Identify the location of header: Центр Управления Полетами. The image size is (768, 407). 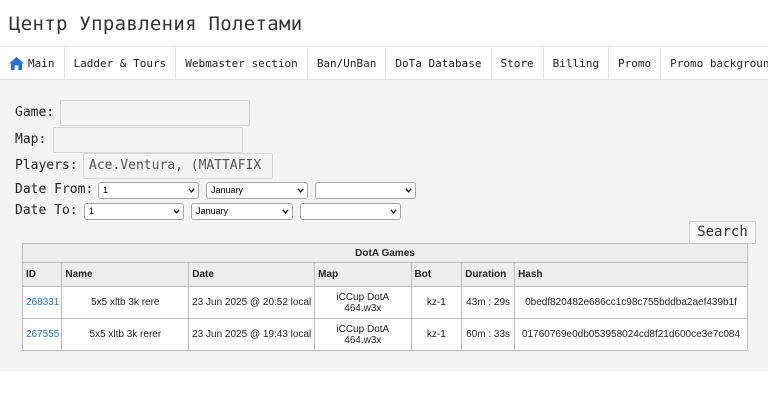
(384, 23).